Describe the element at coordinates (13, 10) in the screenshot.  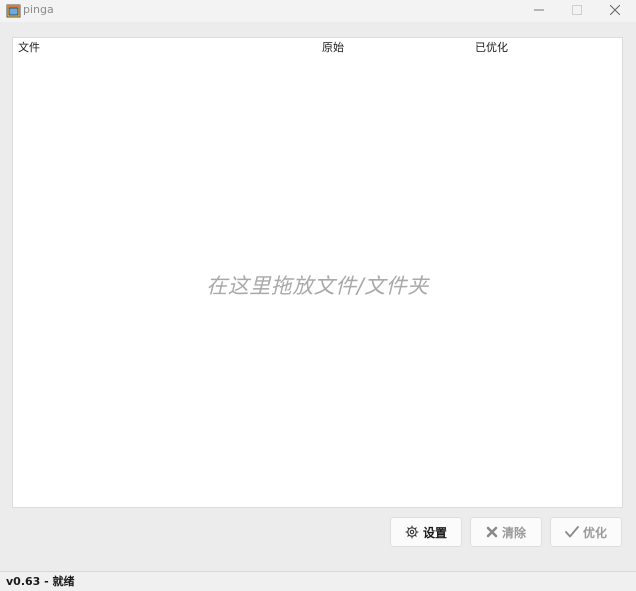
I see `app-icon` at that location.